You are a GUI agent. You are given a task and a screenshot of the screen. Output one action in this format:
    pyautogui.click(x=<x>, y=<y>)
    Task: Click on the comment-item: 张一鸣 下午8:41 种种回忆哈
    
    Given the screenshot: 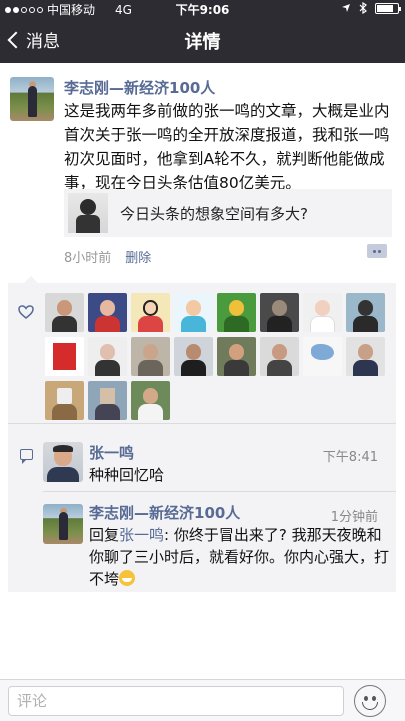 What is the action you would take?
    pyautogui.click(x=202, y=457)
    